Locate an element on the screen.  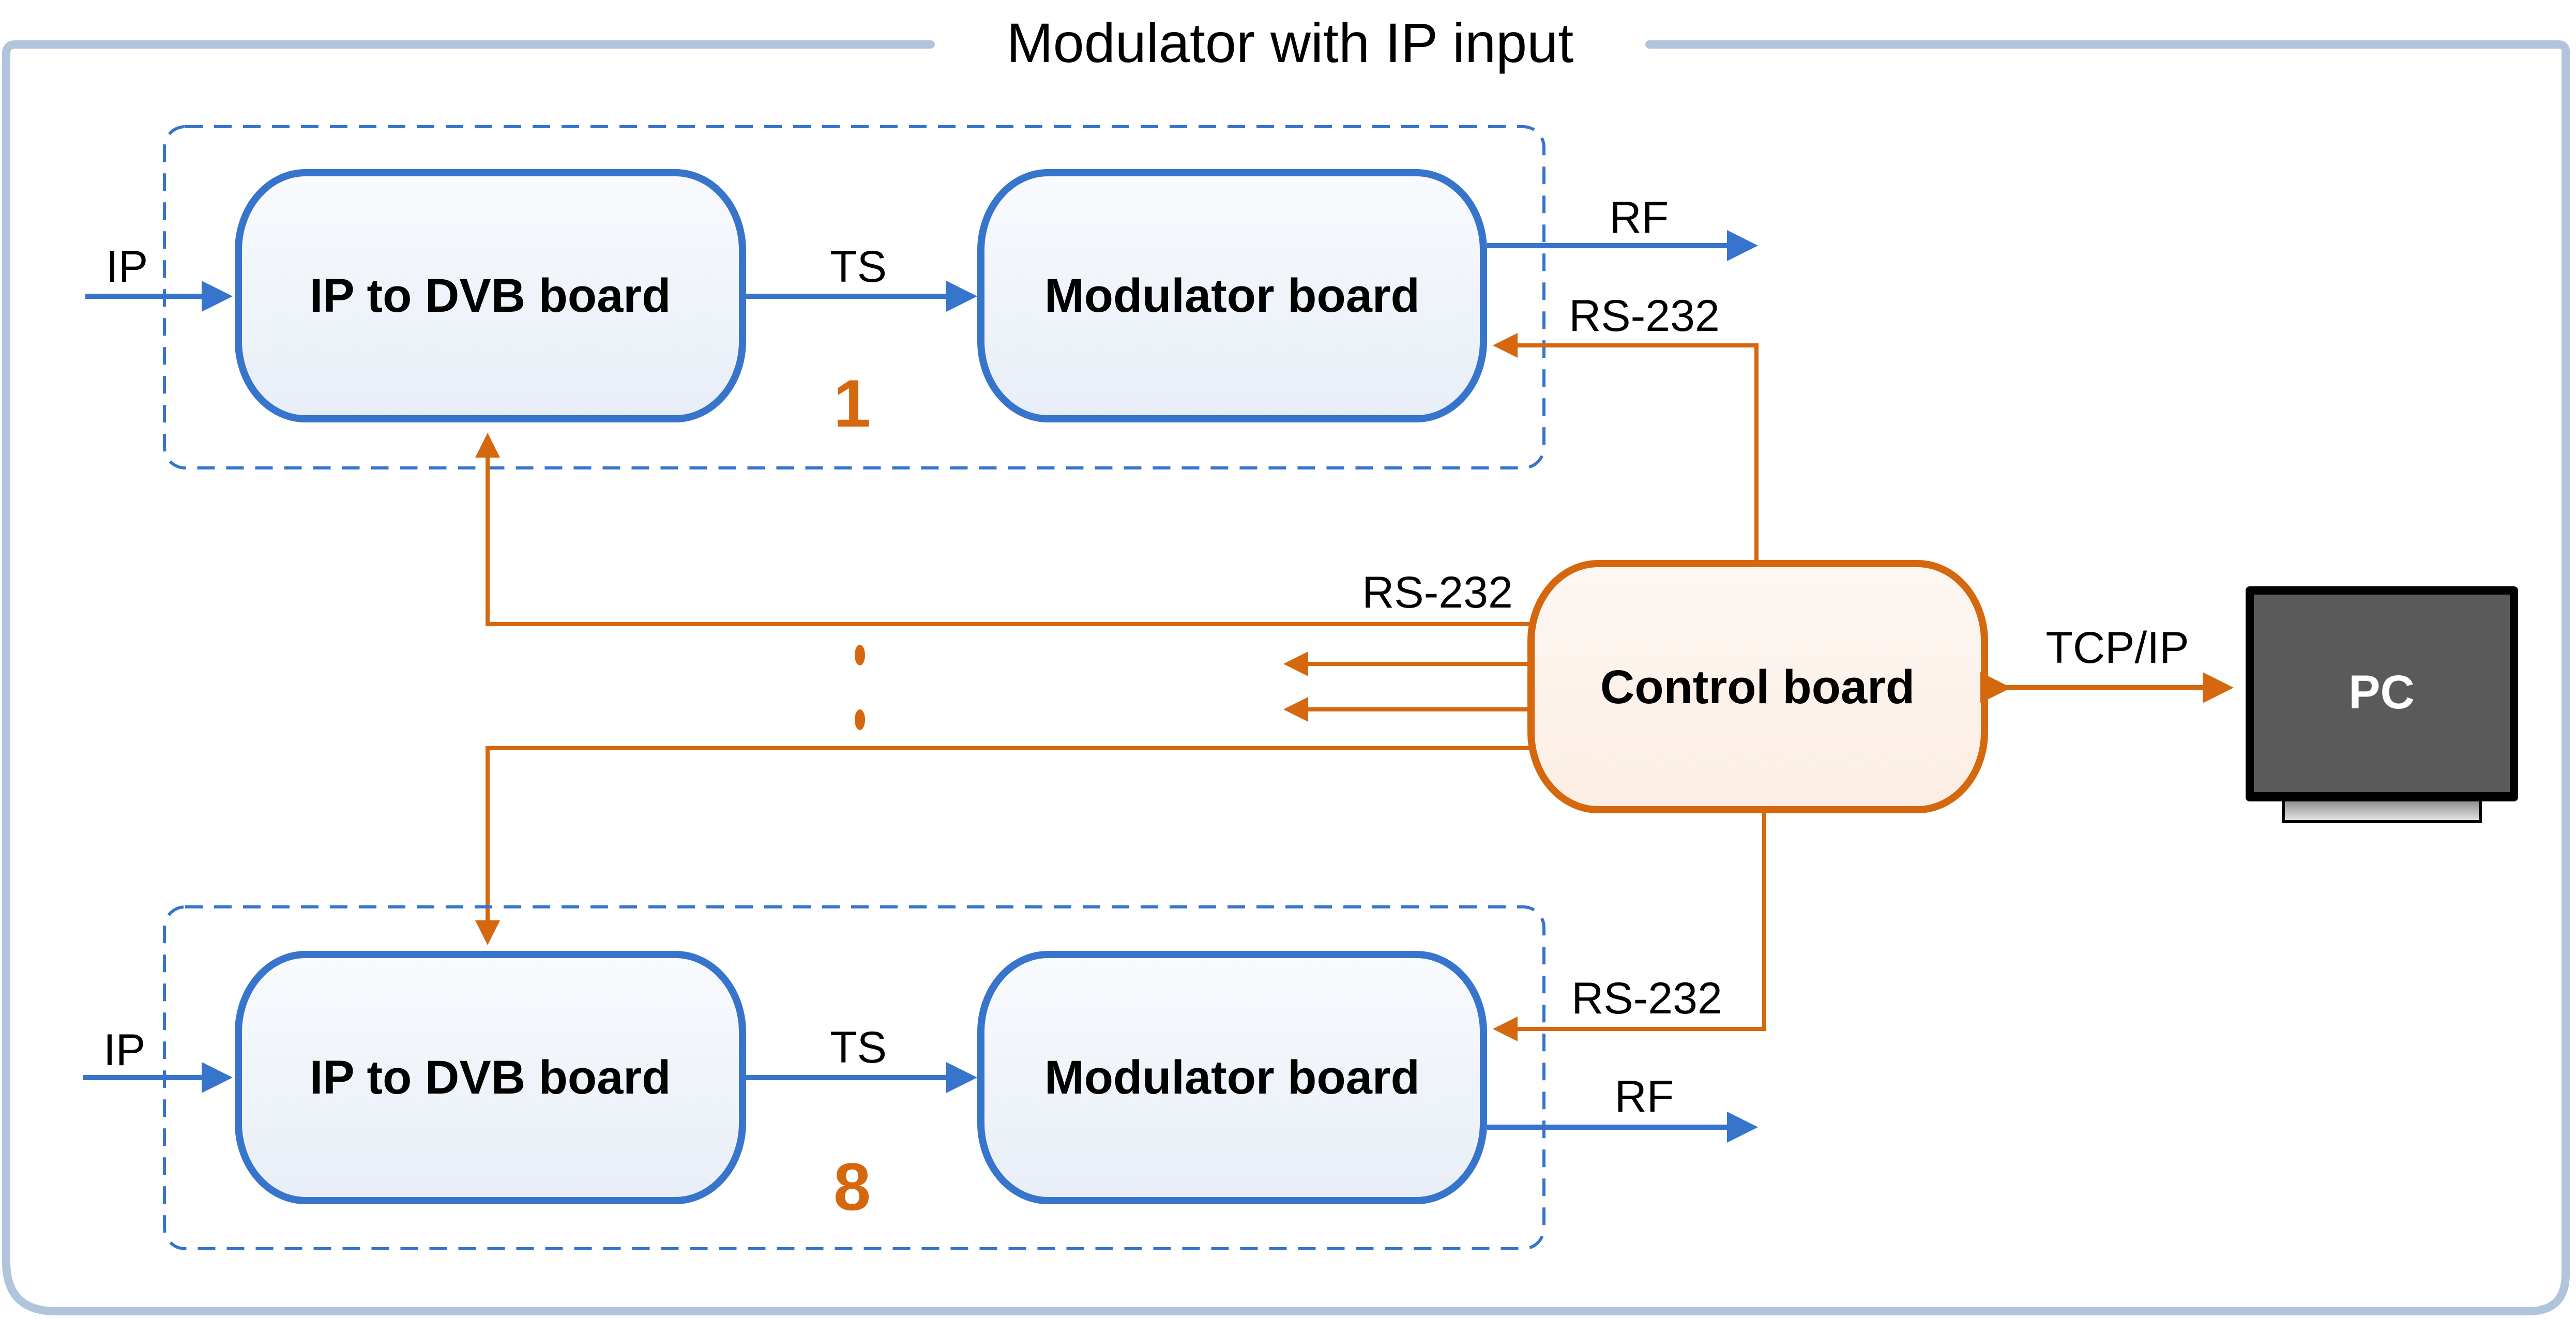
pc-label: PC is located at coordinates (2382, 692).